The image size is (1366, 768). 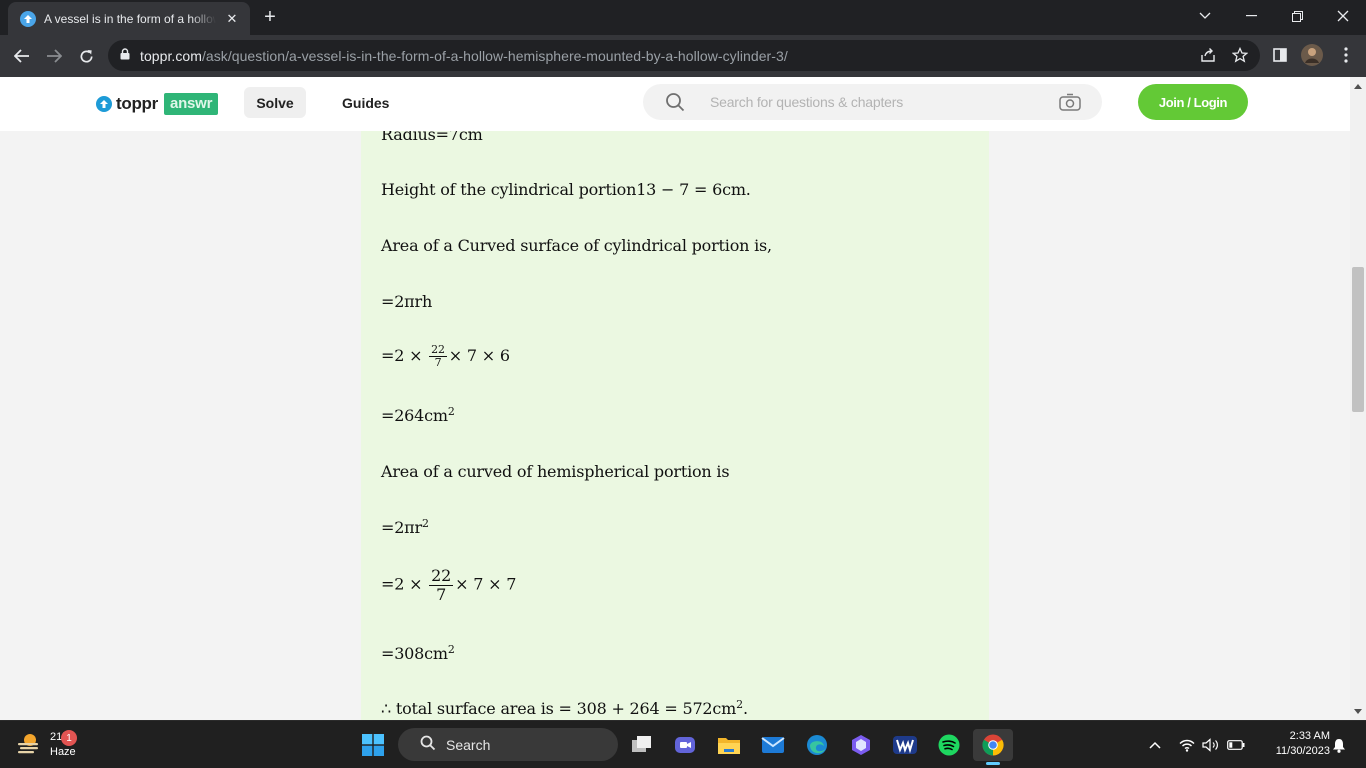 I want to click on show-hidden-icons-chevron-icon, so click(x=1155, y=745).